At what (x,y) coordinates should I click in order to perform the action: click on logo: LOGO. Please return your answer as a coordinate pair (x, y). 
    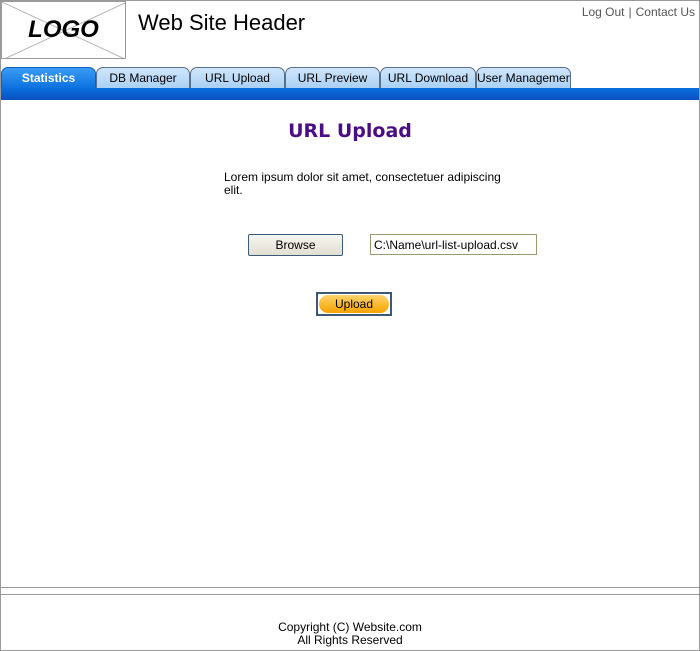
    Looking at the image, I should click on (63, 30).